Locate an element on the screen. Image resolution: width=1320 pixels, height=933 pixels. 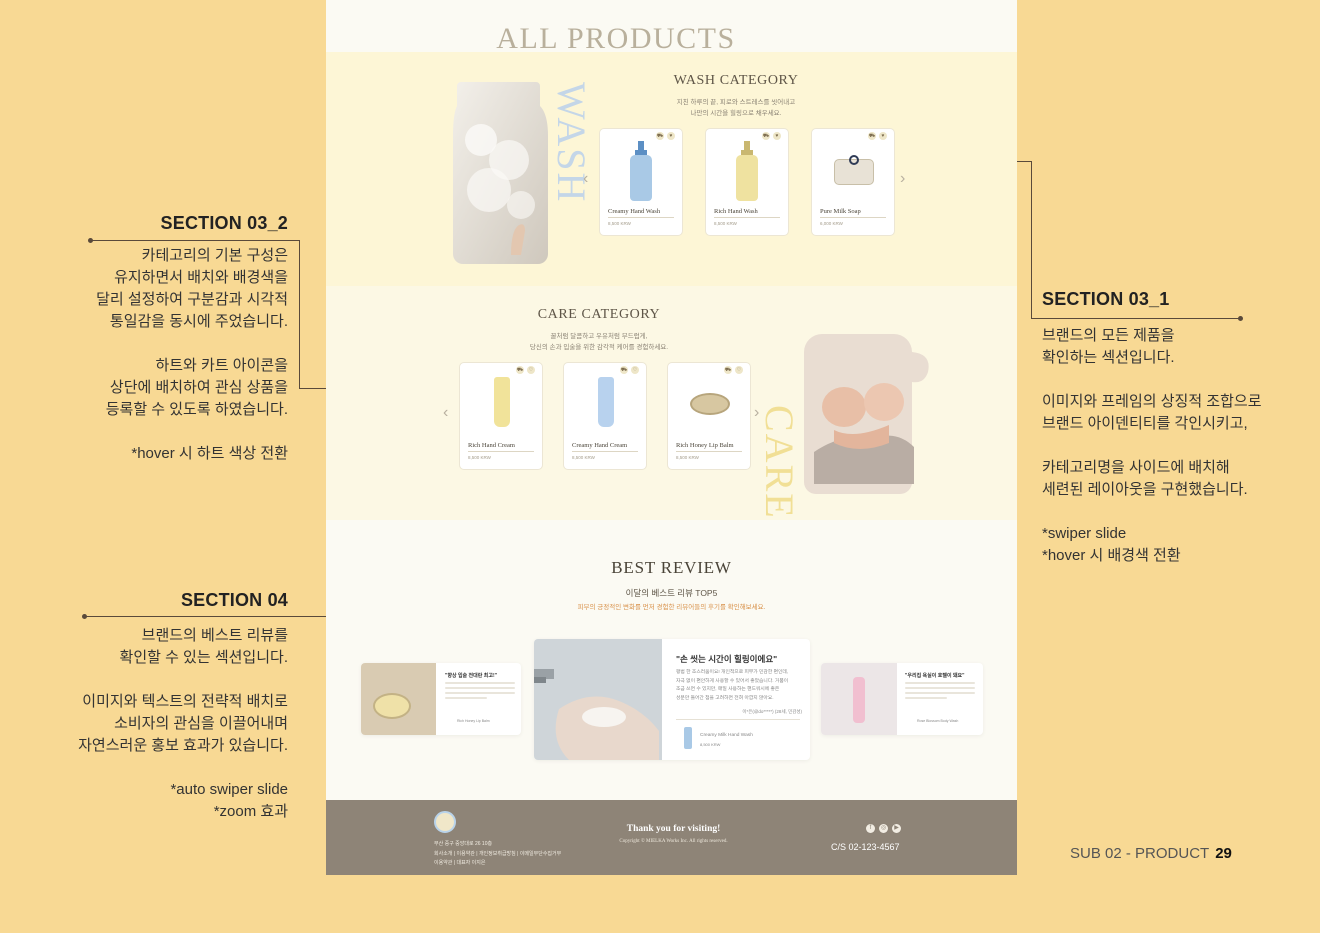
instagram-icon: ◎ is located at coordinates (883, 828).